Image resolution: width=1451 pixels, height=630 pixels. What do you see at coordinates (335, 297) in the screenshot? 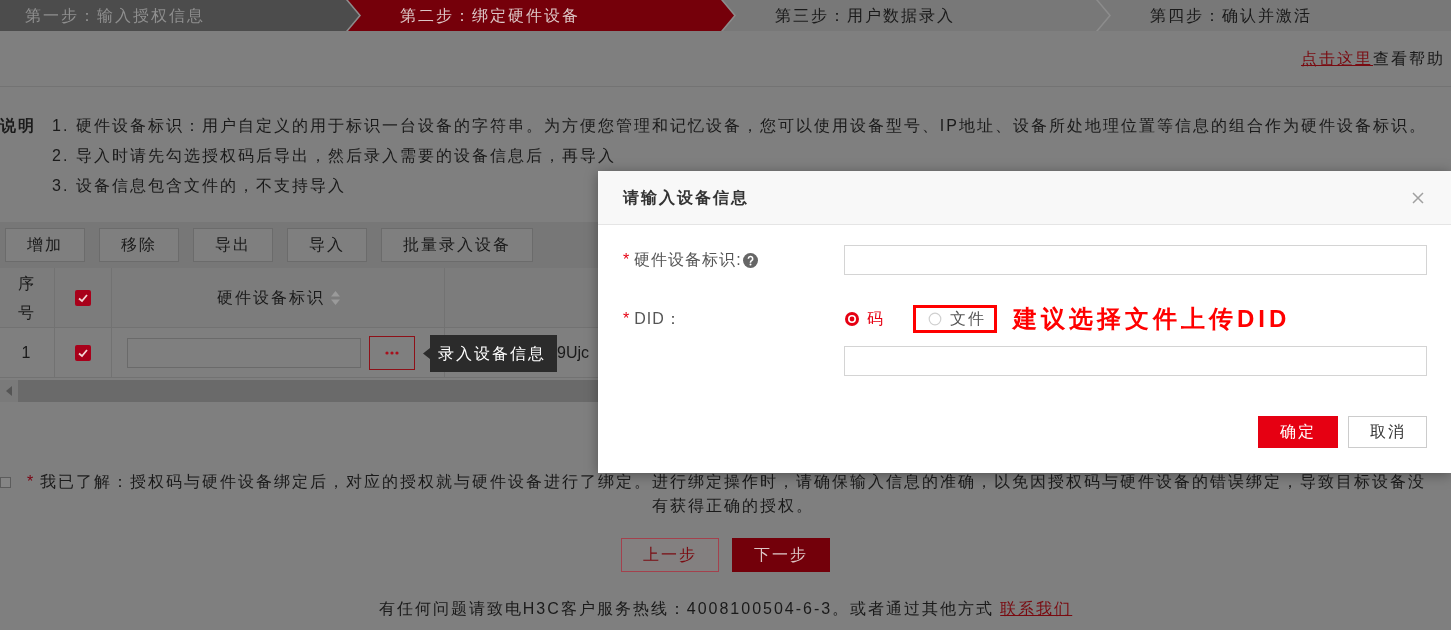
I see `sort-icon` at bounding box center [335, 297].